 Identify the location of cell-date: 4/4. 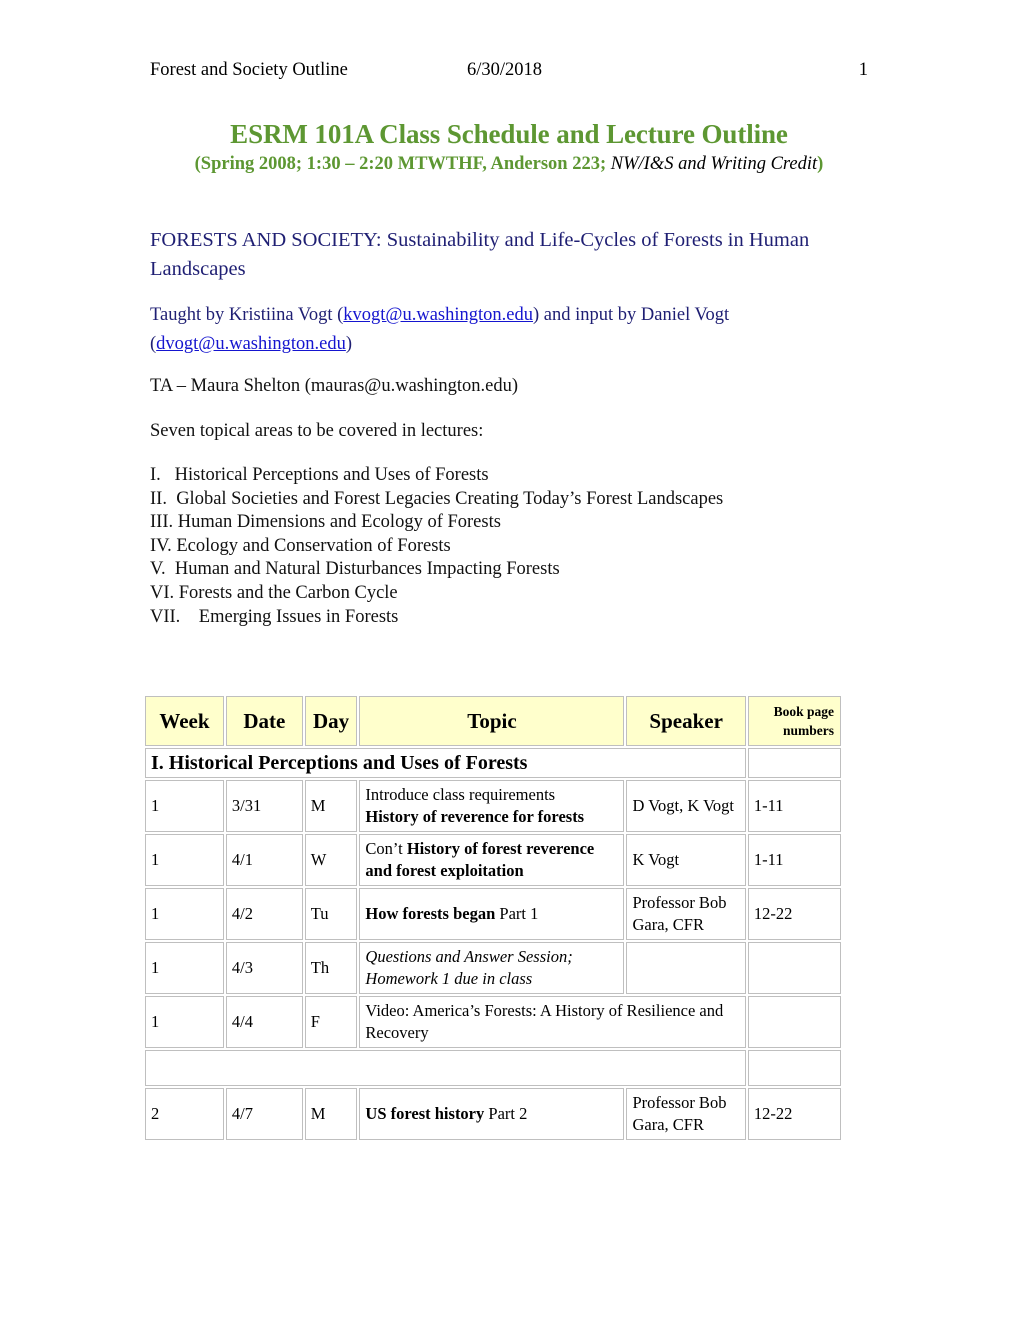
(264, 1022).